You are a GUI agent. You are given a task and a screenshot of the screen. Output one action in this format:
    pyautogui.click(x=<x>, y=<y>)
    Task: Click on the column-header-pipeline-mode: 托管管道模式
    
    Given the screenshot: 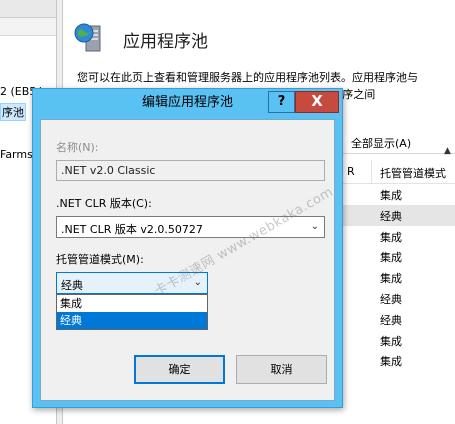 What is the action you would take?
    pyautogui.click(x=413, y=173)
    